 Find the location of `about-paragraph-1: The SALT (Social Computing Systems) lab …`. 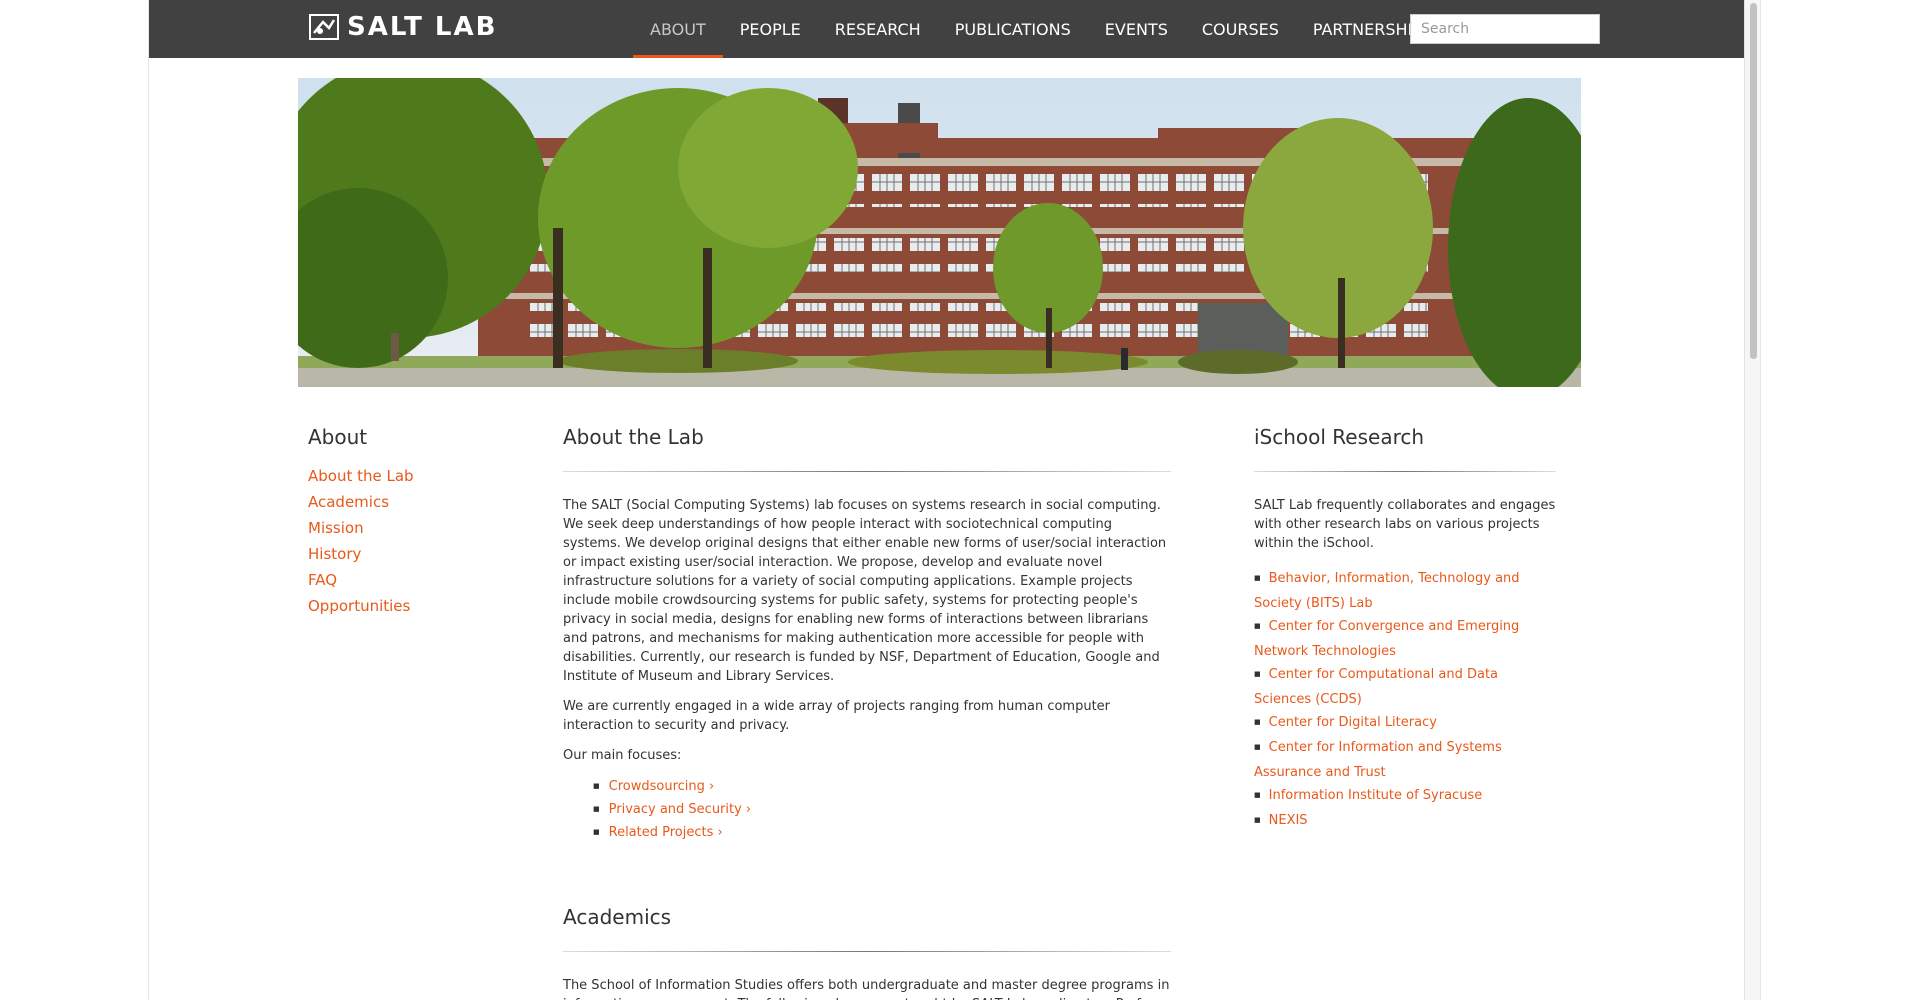

about-paragraph-1: The SALT (Social Computing Systems) lab … is located at coordinates (865, 591).